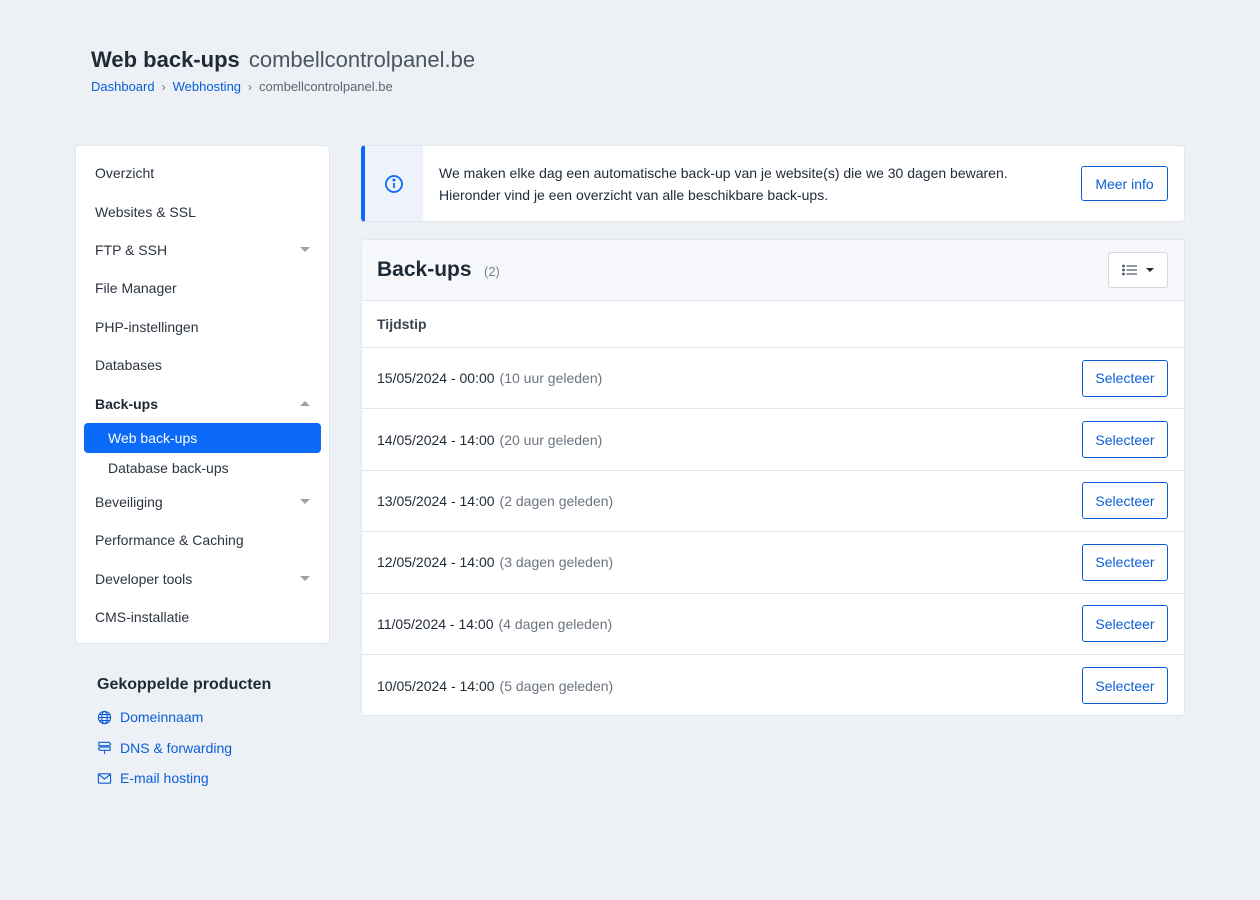 The height and width of the screenshot is (900, 1260). Describe the element at coordinates (145, 211) in the screenshot. I see `sidebar-item-label: Websites & SSL` at that location.